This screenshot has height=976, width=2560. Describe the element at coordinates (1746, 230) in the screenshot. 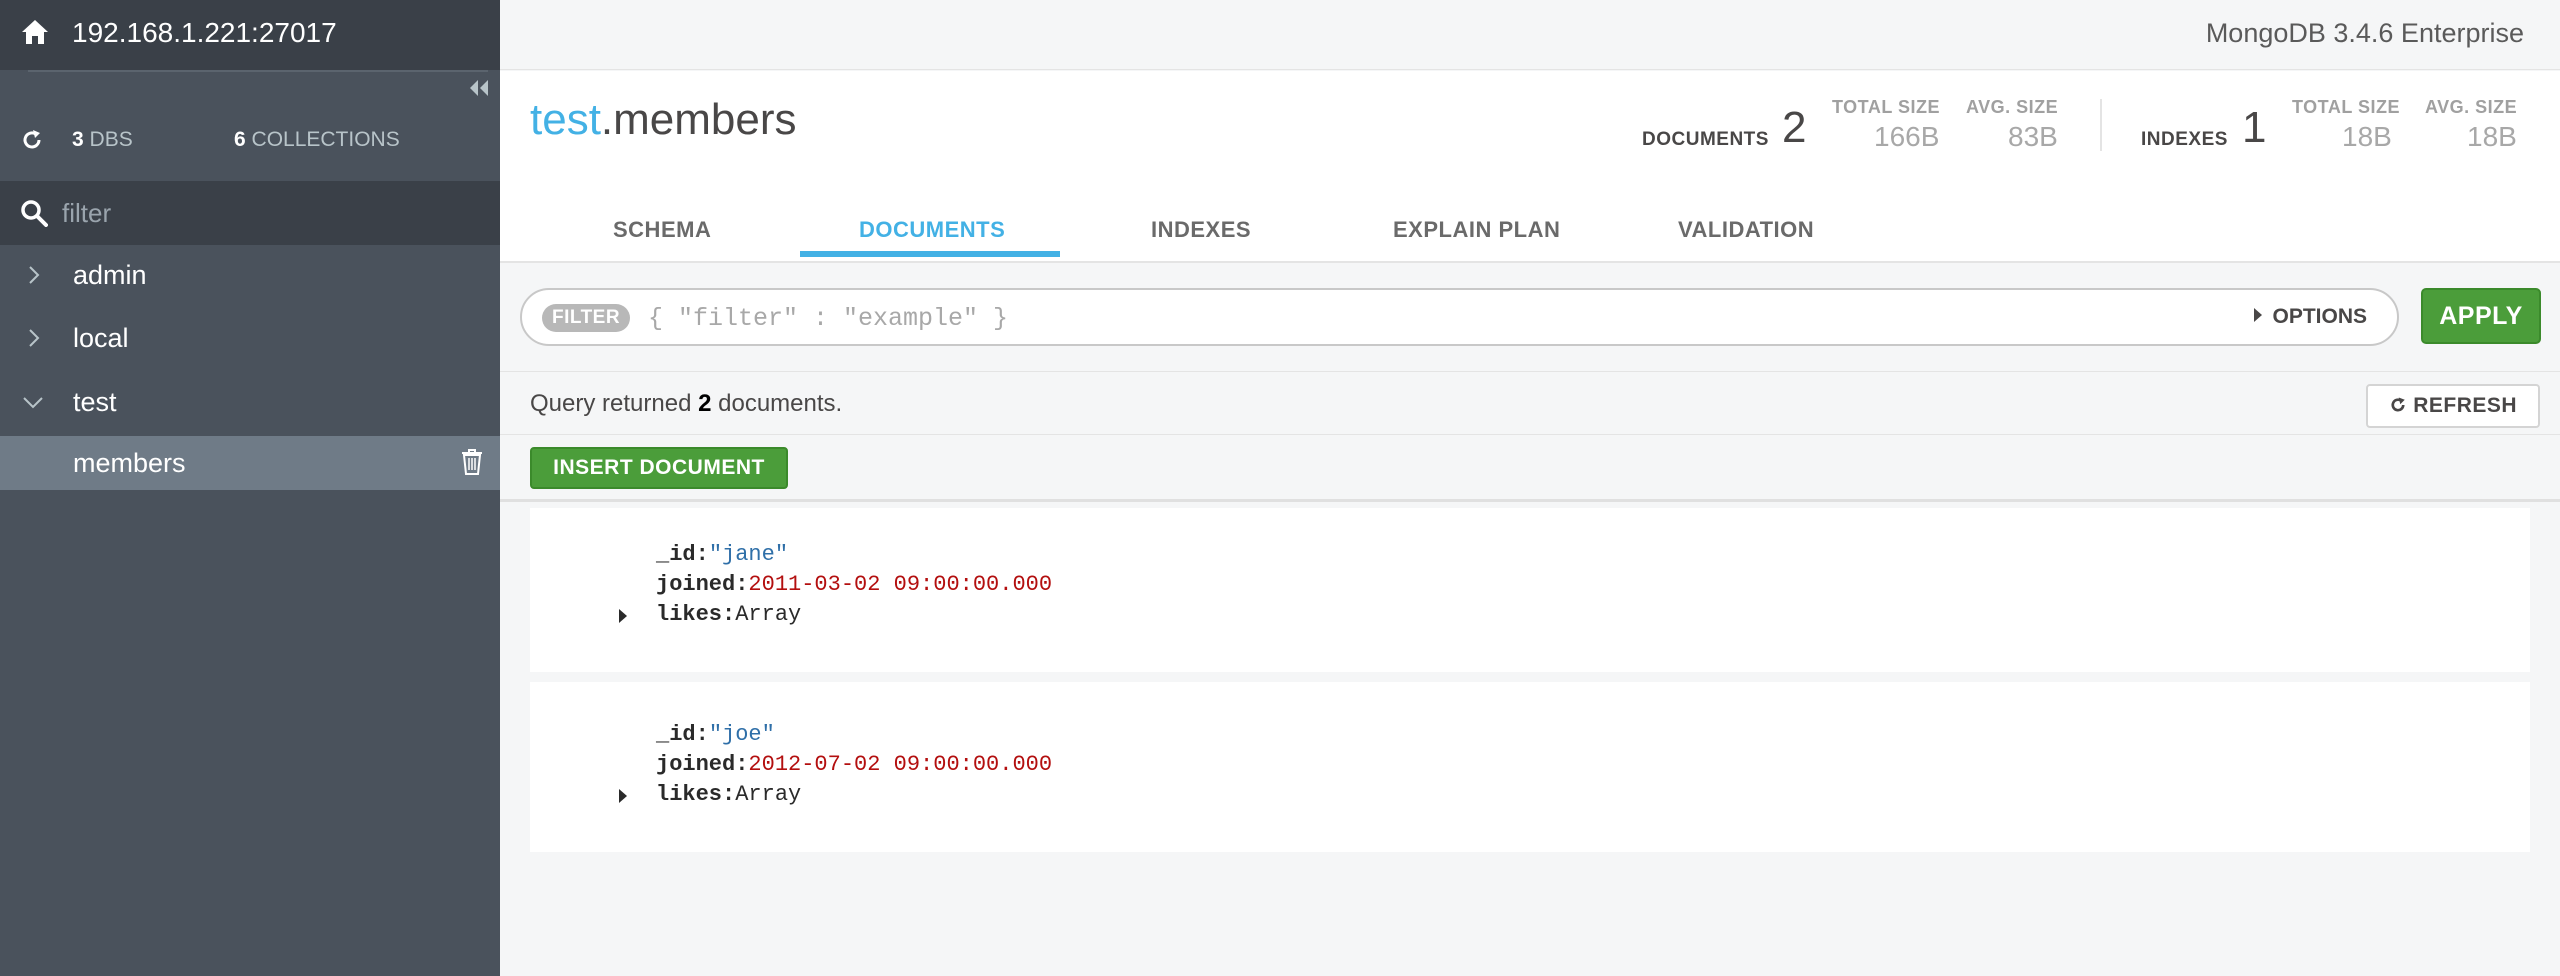

I see `tab-validation: VALIDATION` at that location.